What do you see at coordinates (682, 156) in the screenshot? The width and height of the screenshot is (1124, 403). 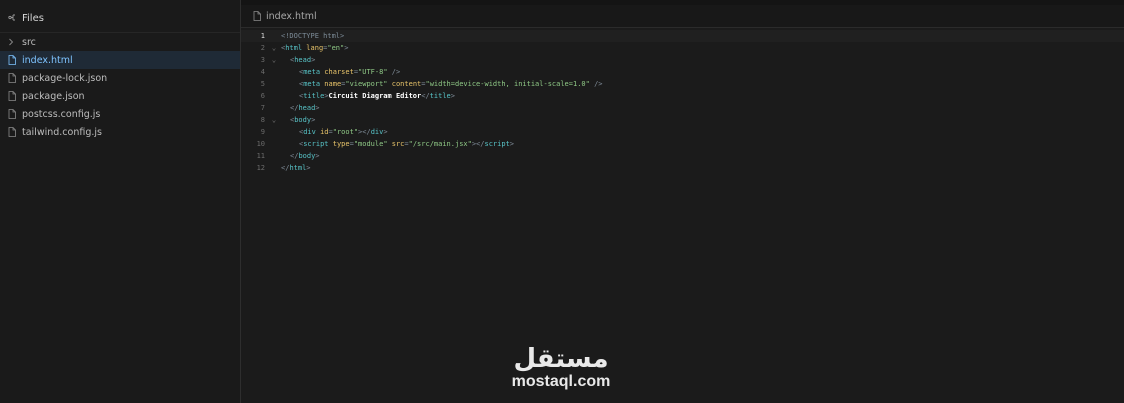 I see `code-line: 11 </body>` at bounding box center [682, 156].